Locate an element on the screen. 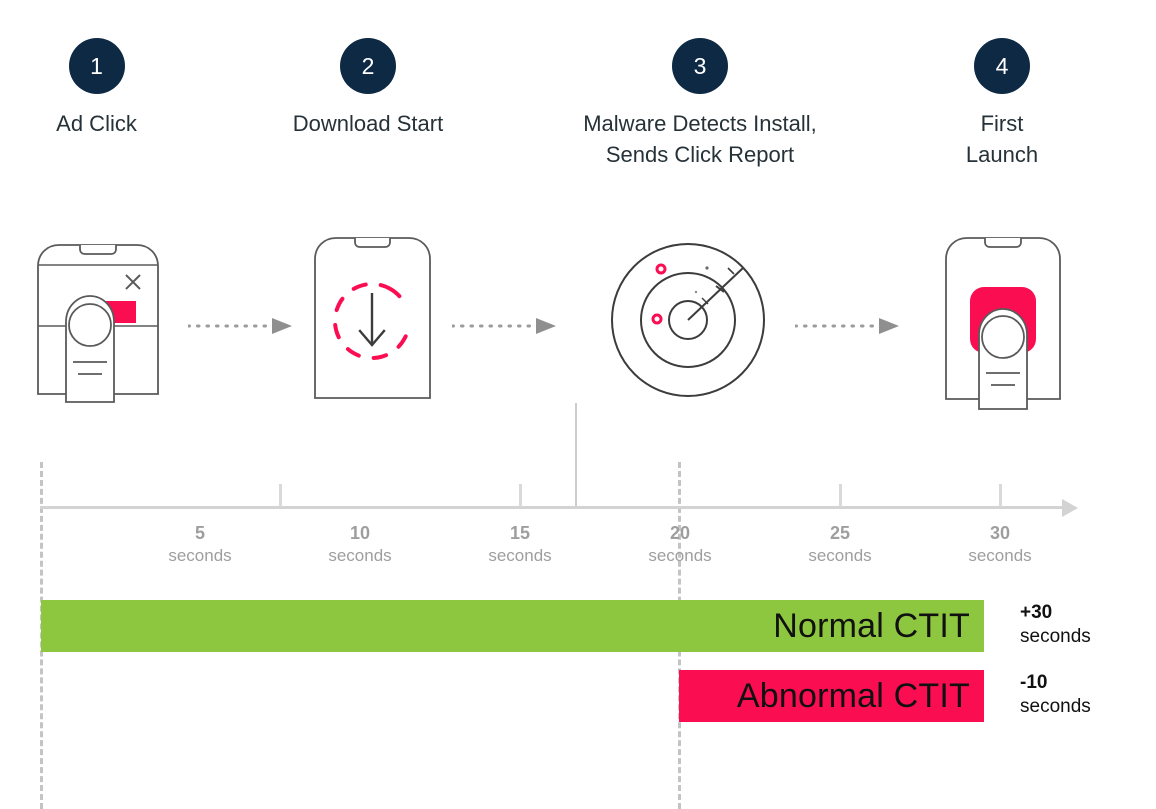  timeline-label-25: 25 seconds is located at coordinates (840, 544).